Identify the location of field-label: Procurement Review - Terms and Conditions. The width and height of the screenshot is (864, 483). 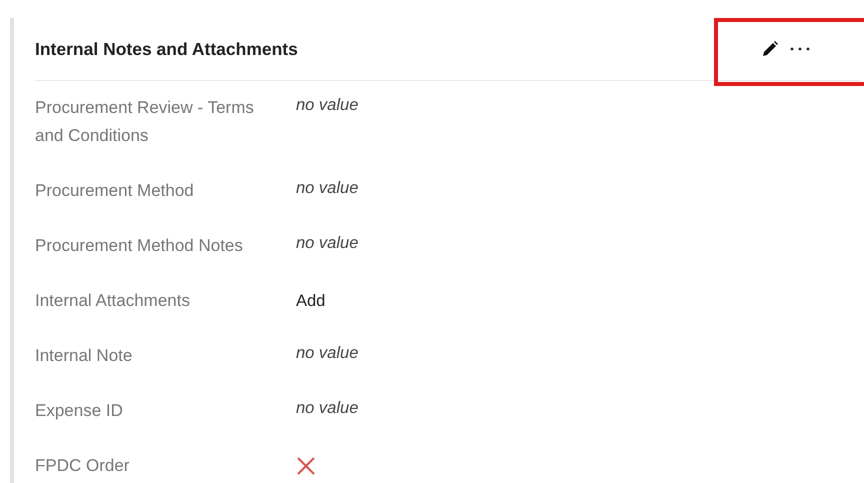
(145, 122).